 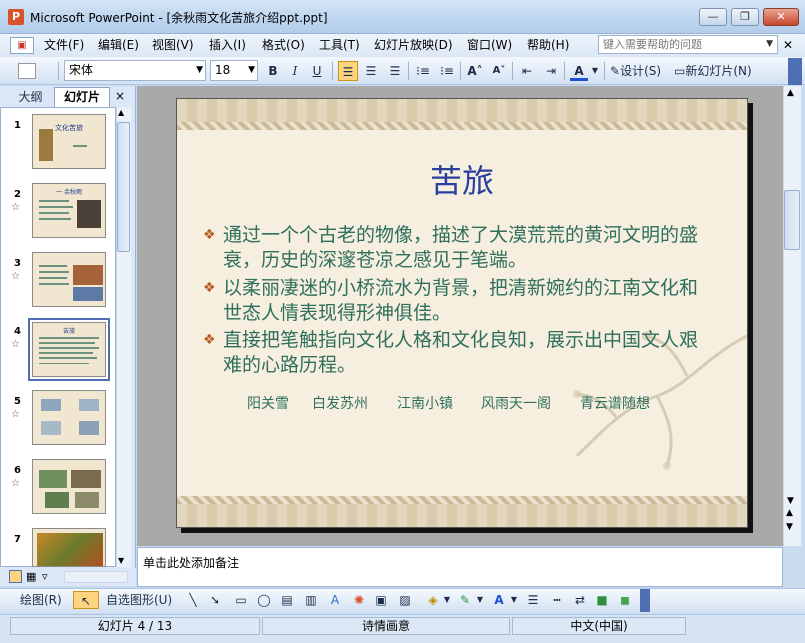 I want to click on menu-window: 窗口(W), so click(x=489, y=45).